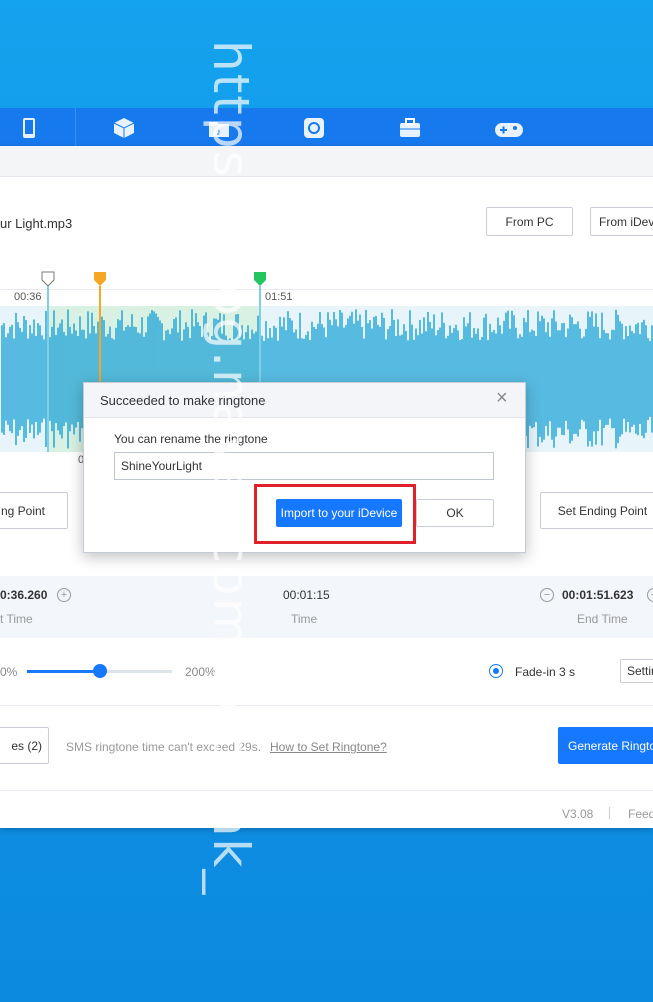 The height and width of the screenshot is (1002, 653). I want to click on version-label: V3.08, so click(578, 814).